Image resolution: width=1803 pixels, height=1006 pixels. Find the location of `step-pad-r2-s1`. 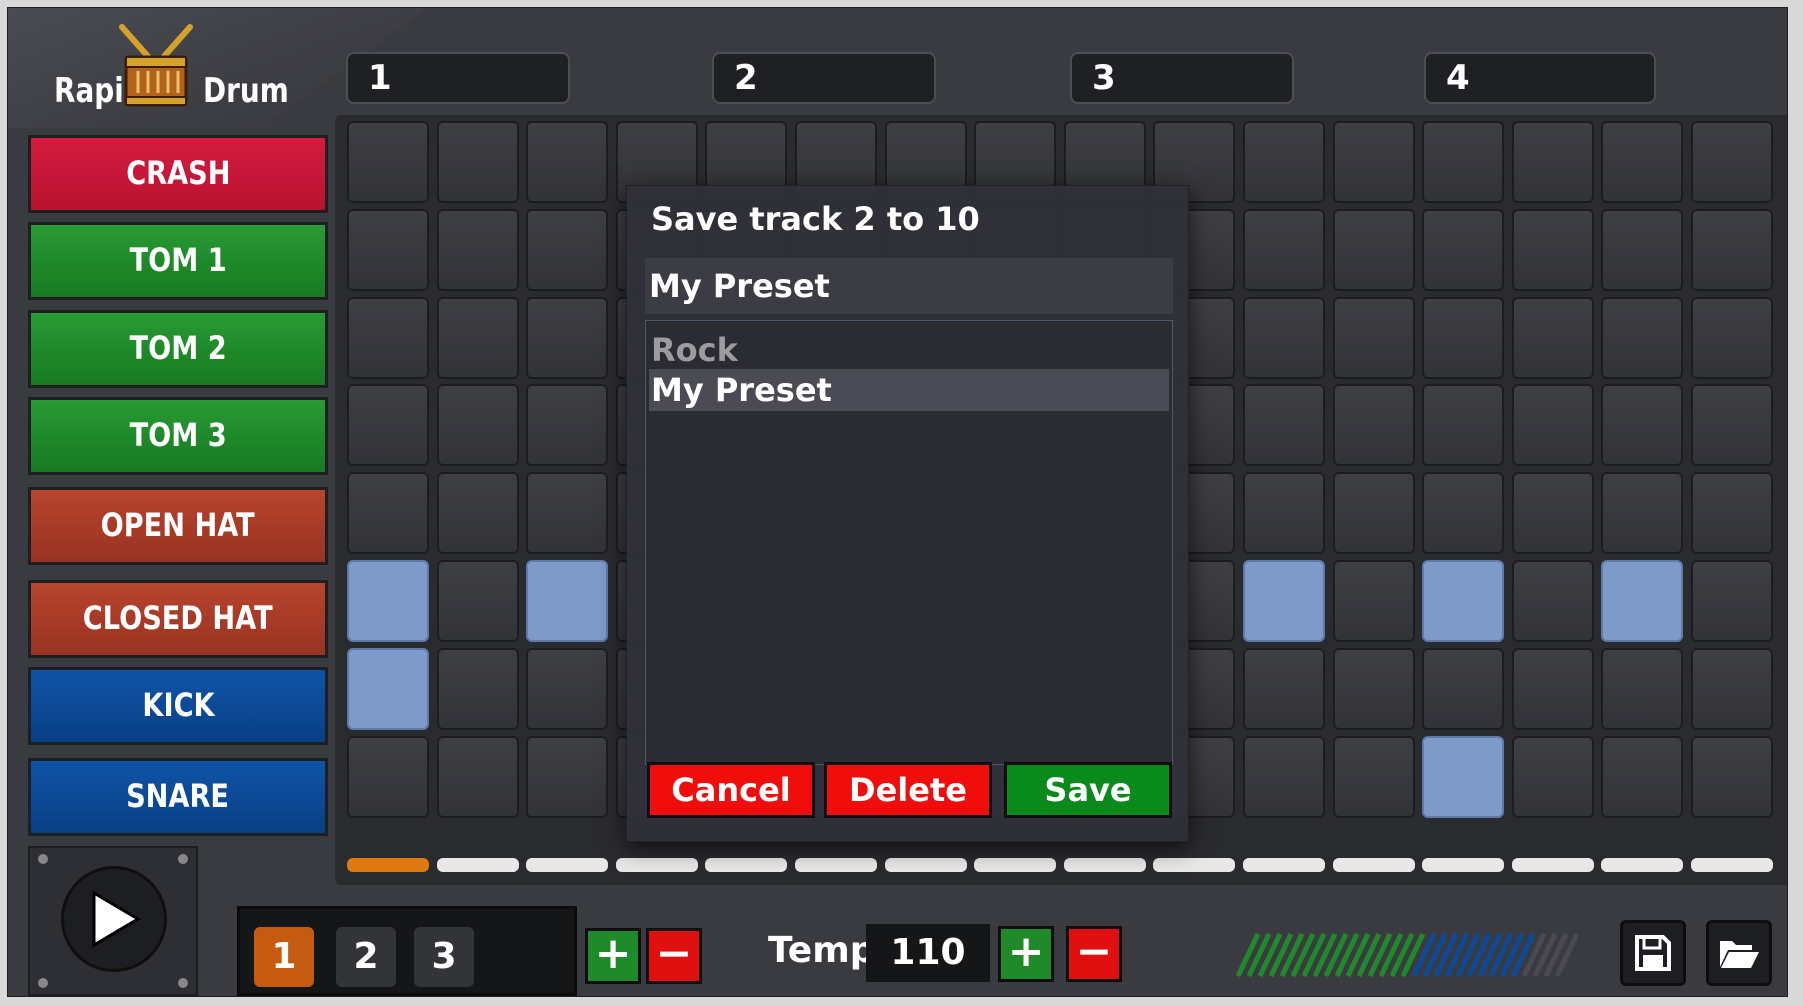

step-pad-r2-s1 is located at coordinates (388, 249).